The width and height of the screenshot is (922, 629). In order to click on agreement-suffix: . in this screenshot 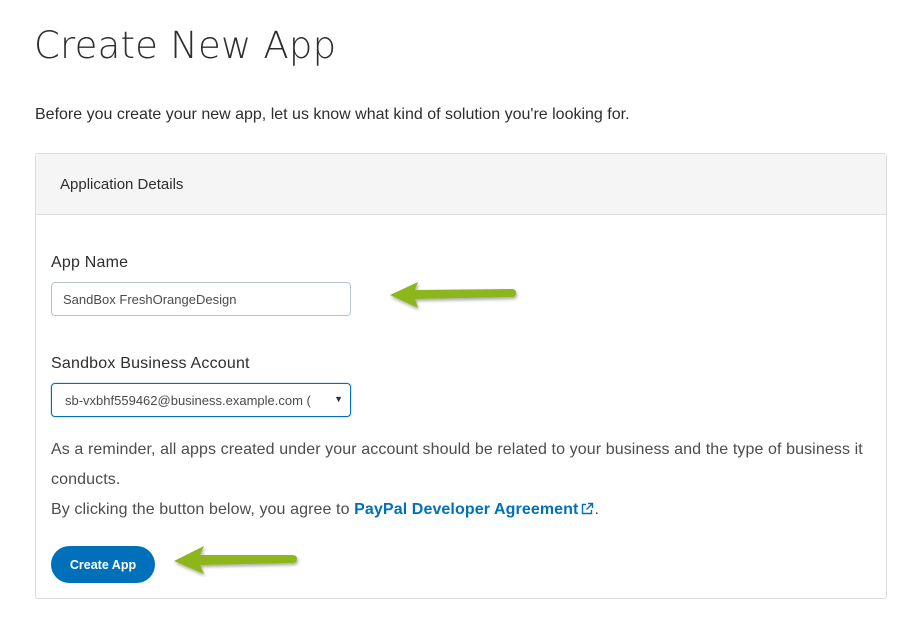, I will do `click(597, 509)`.